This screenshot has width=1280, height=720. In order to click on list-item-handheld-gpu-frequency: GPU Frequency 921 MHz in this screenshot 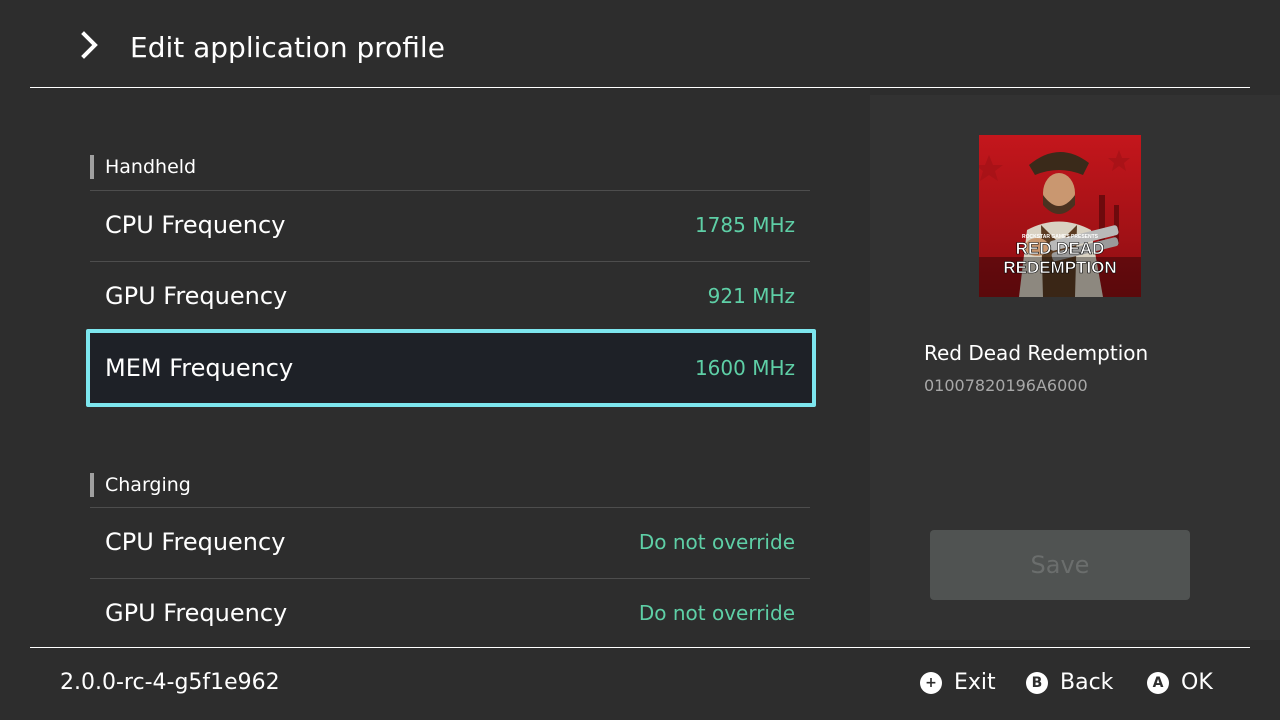, I will do `click(450, 297)`.